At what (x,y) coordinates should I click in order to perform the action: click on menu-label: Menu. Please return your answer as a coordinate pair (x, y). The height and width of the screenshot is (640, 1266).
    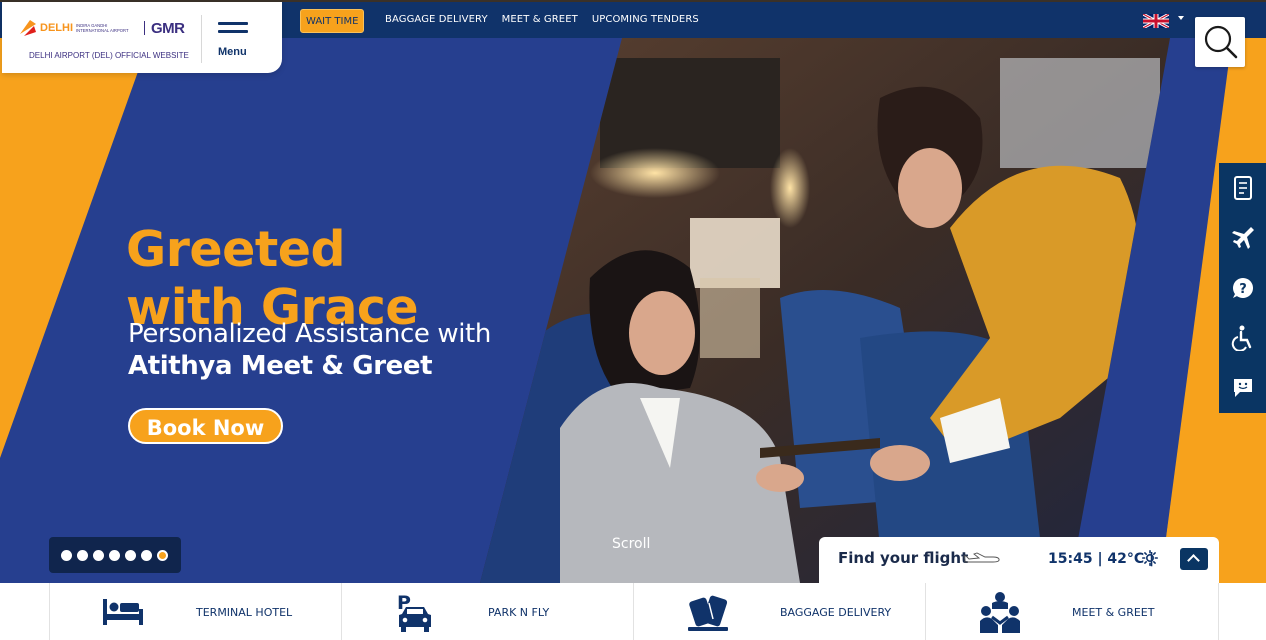
    Looking at the image, I should click on (232, 52).